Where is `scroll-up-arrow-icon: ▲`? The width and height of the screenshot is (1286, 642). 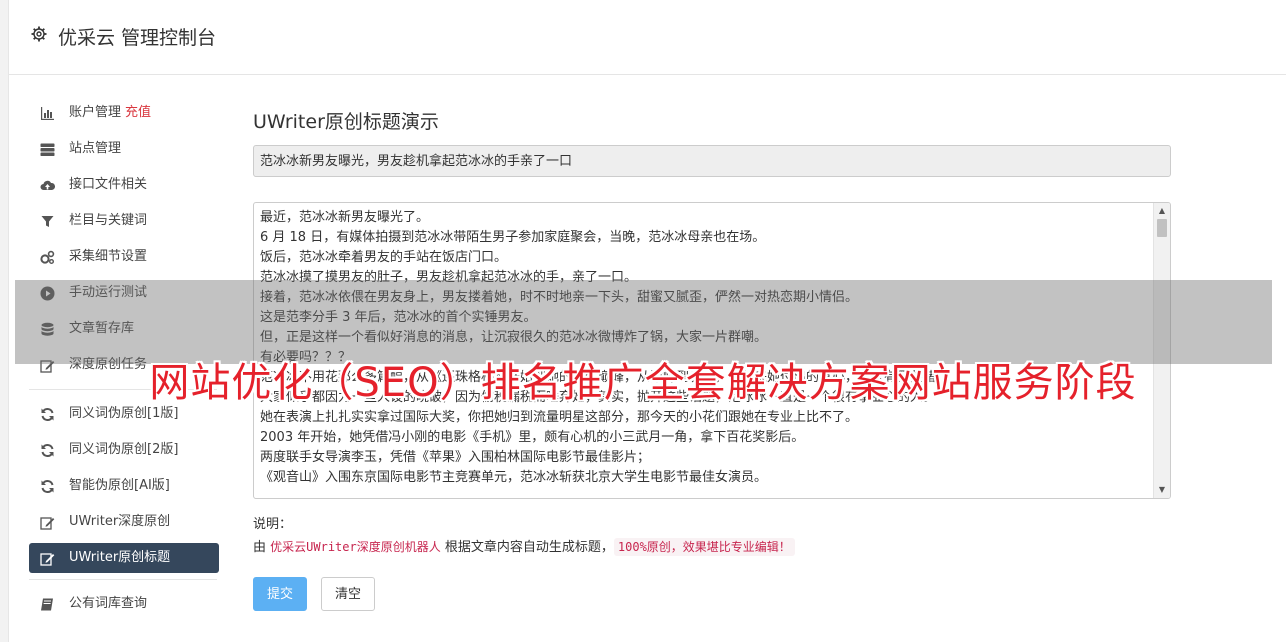
scroll-up-arrow-icon: ▲ is located at coordinates (1162, 211).